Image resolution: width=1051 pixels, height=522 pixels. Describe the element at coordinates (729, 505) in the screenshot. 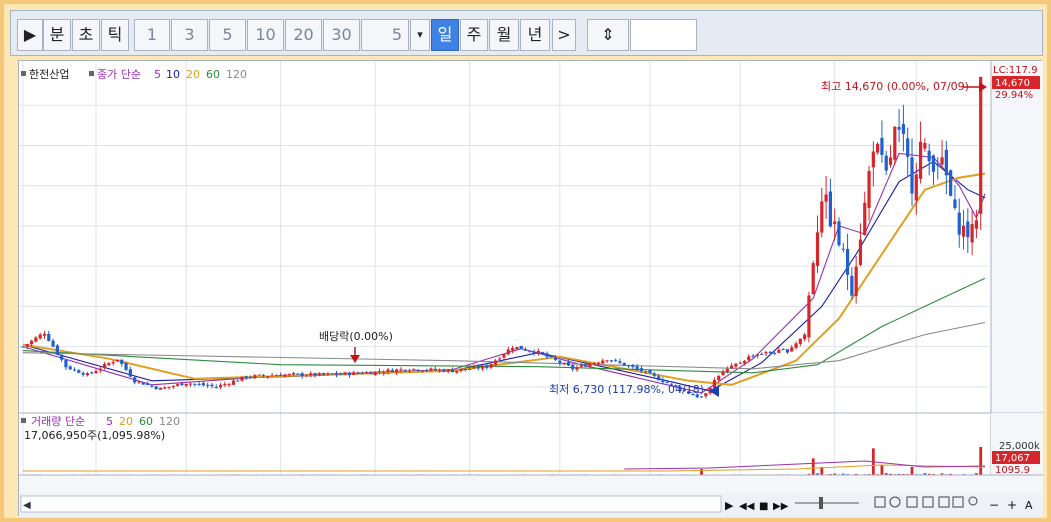

I see `nav-play-icon: ▶` at that location.